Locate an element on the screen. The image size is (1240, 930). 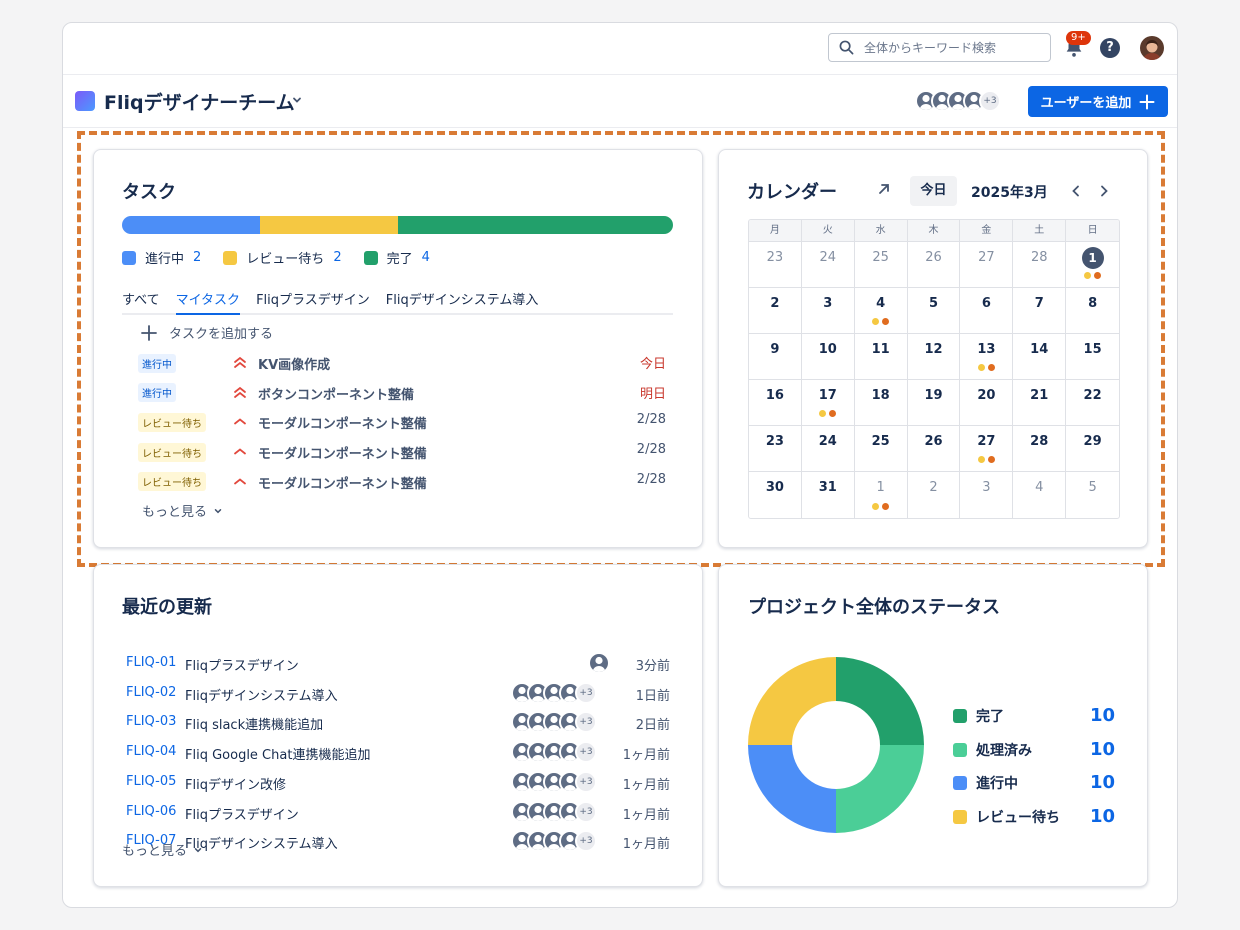
update-title: Fliqデザインシステム導入 is located at coordinates (261, 845).